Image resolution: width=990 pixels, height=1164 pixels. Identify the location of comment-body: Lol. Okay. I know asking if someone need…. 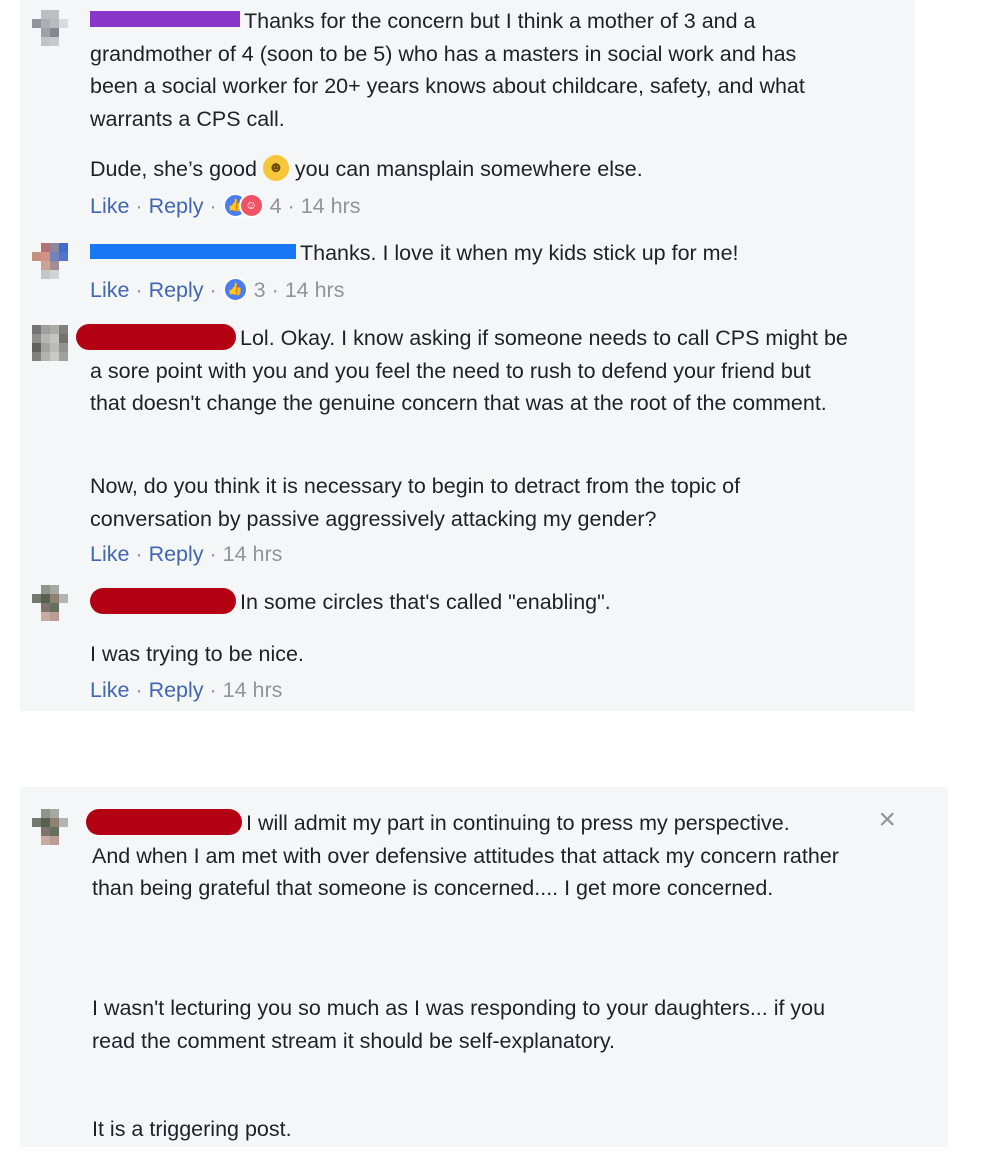
(463, 371).